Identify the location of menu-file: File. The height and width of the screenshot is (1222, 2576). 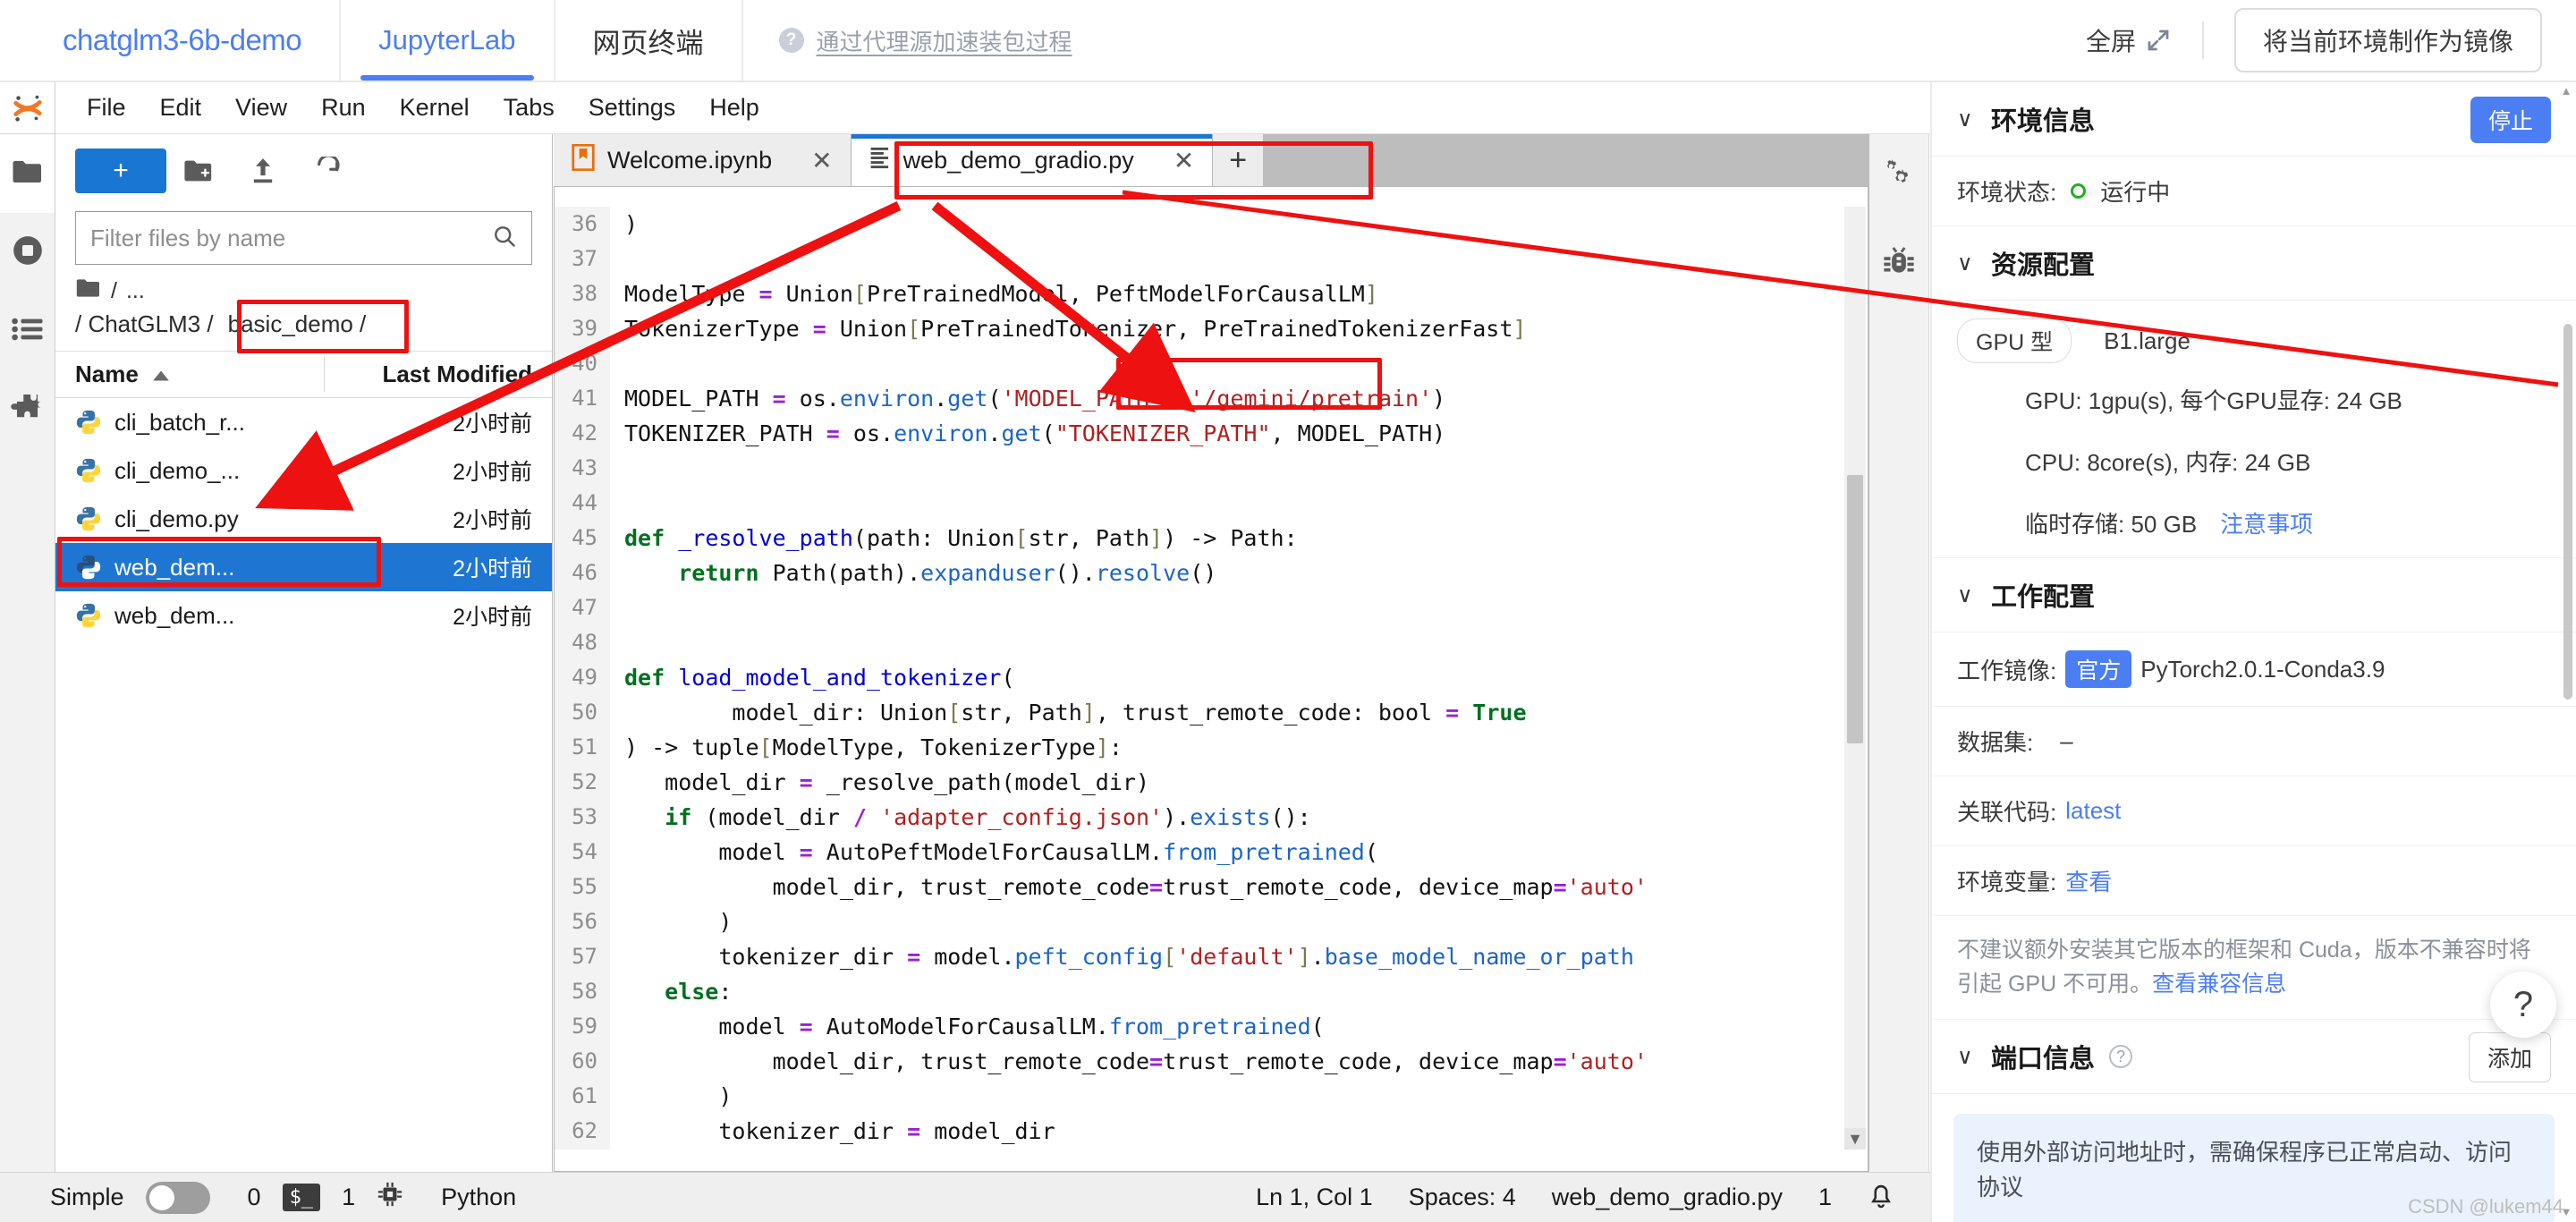
(106, 108).